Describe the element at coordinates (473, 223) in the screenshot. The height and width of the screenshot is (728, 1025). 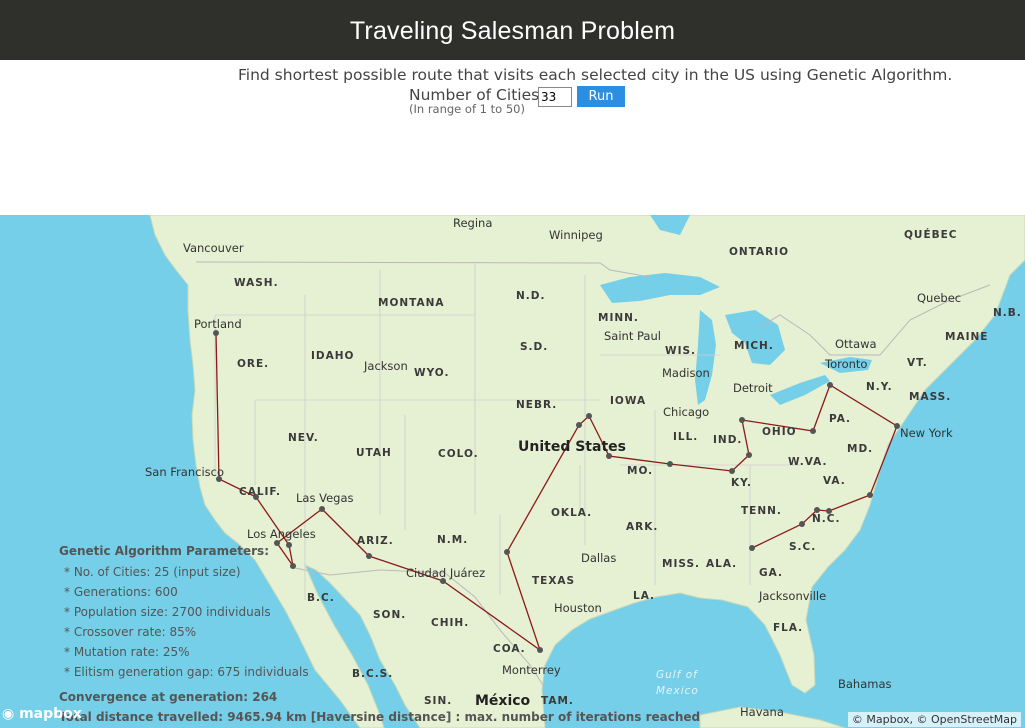
I see `map-label-regina: Regina` at that location.